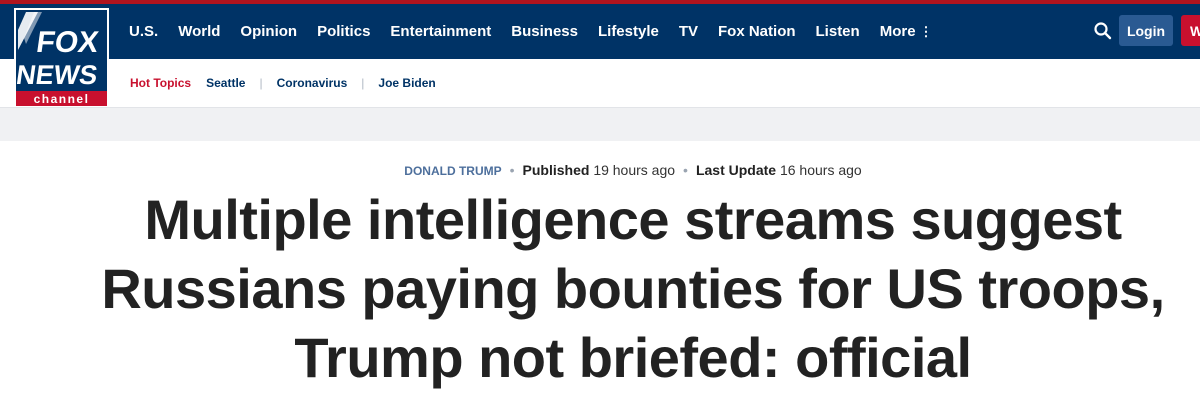 Image resolution: width=1200 pixels, height=410 pixels. I want to click on nav-item-entertainment: Entertainment, so click(440, 31).